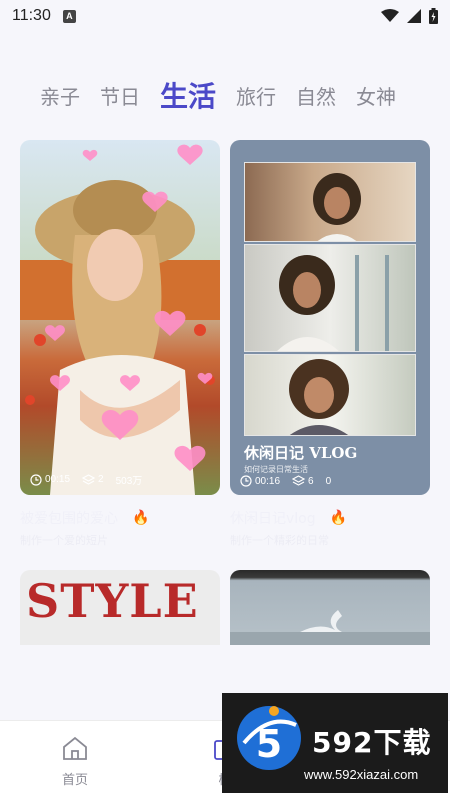  I want to click on vlog-overlay-title: 休闲日记 VLOG, so click(301, 453).